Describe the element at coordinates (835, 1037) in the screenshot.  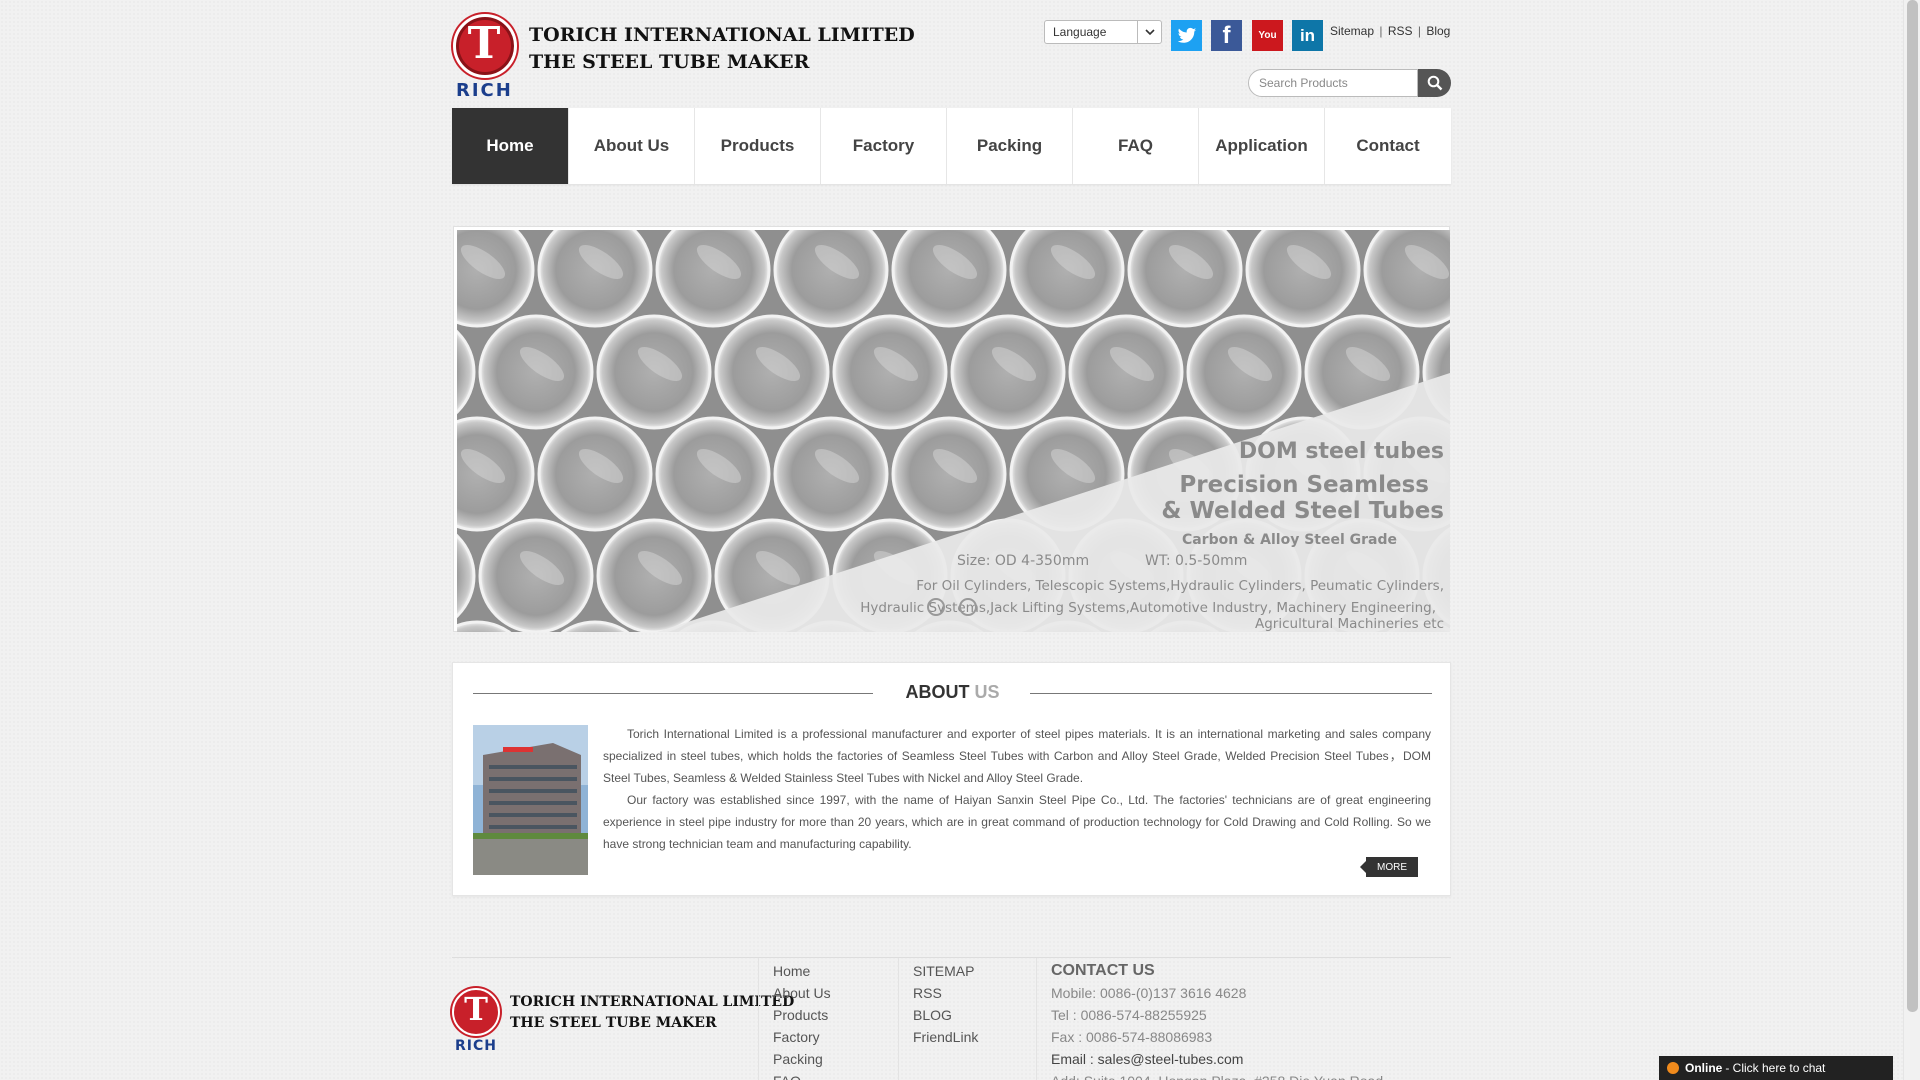
I see `footer-link-factory: Factory` at that location.